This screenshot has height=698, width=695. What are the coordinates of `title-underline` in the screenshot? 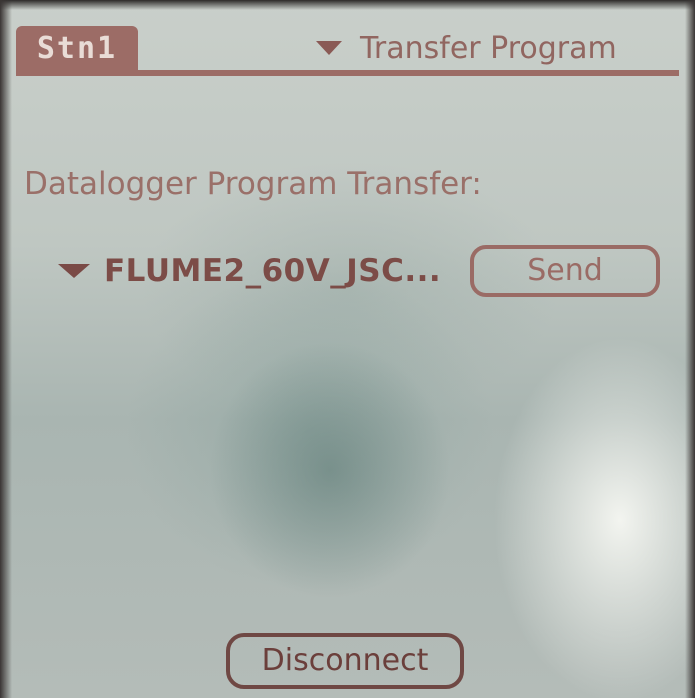 It's located at (347, 73).